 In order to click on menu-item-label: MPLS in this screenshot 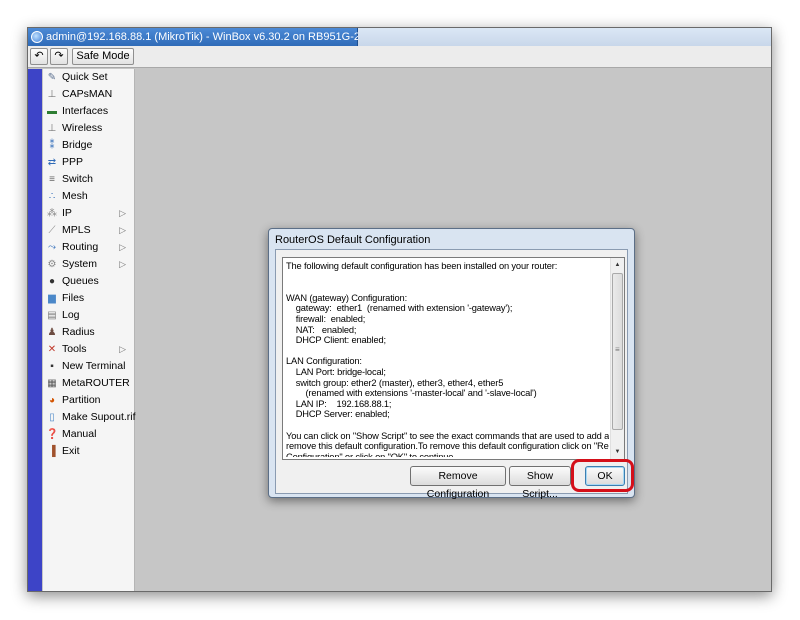, I will do `click(76, 230)`.